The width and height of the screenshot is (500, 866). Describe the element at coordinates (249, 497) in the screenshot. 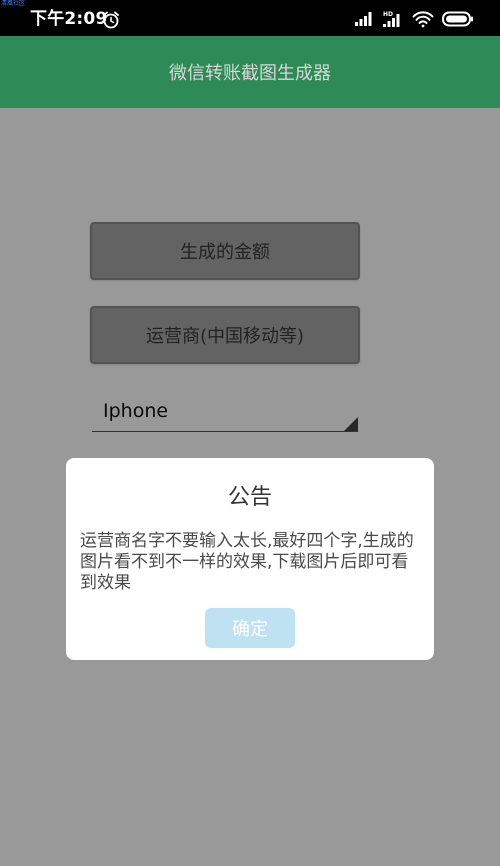

I see `dialog-title: 公告` at that location.